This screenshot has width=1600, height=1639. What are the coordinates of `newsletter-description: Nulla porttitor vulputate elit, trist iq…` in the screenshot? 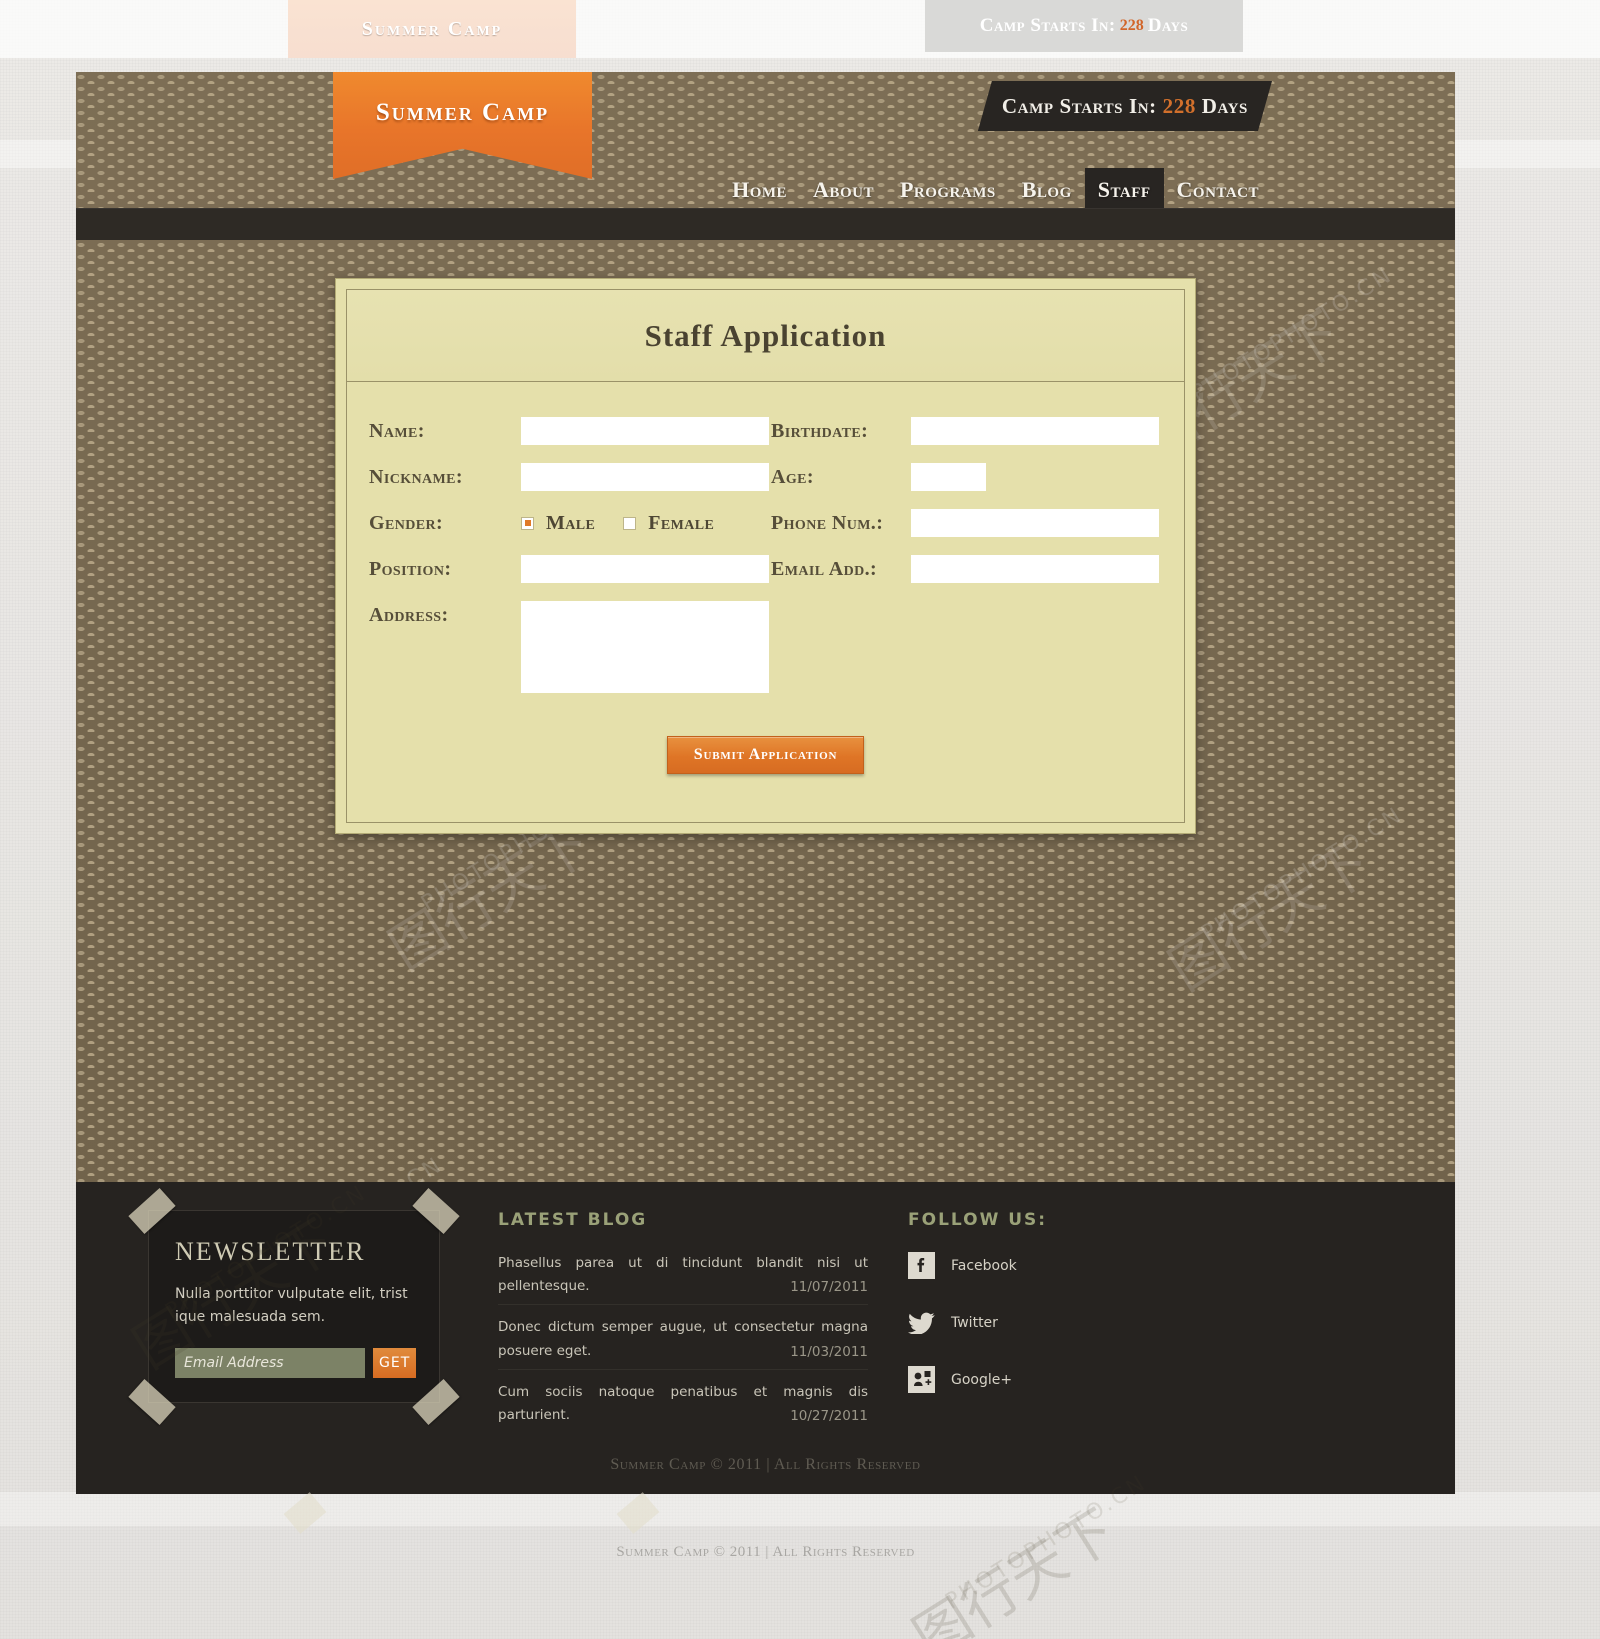 It's located at (291, 1305).